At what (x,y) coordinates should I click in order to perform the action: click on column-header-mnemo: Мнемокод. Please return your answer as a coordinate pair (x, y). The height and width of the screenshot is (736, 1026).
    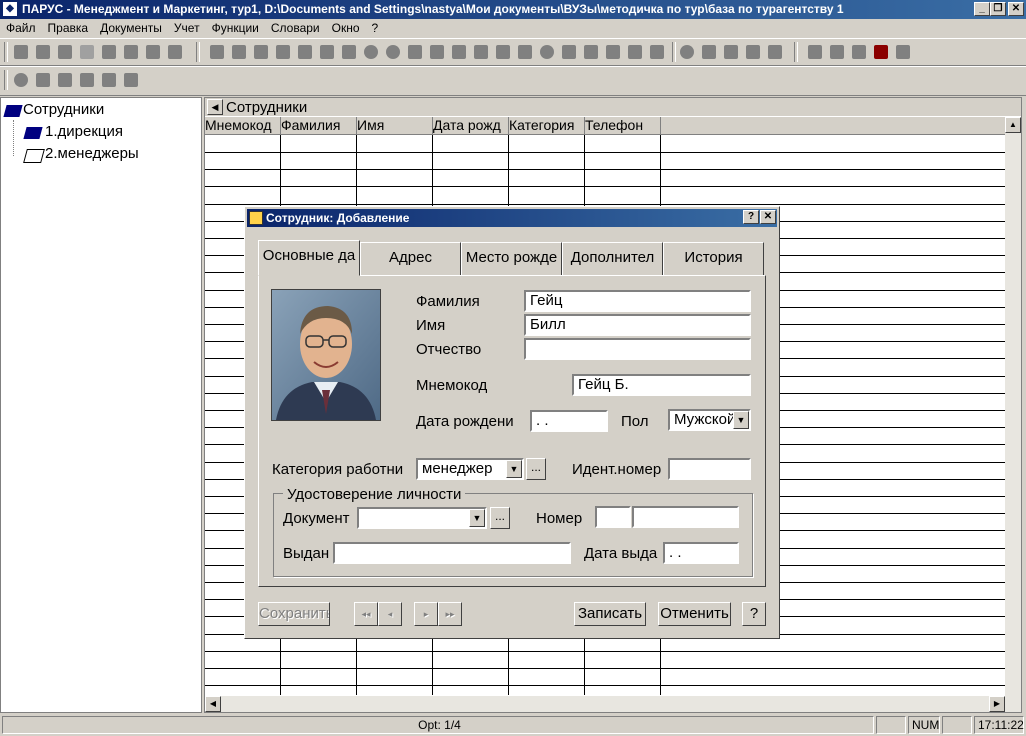
    Looking at the image, I should click on (243, 126).